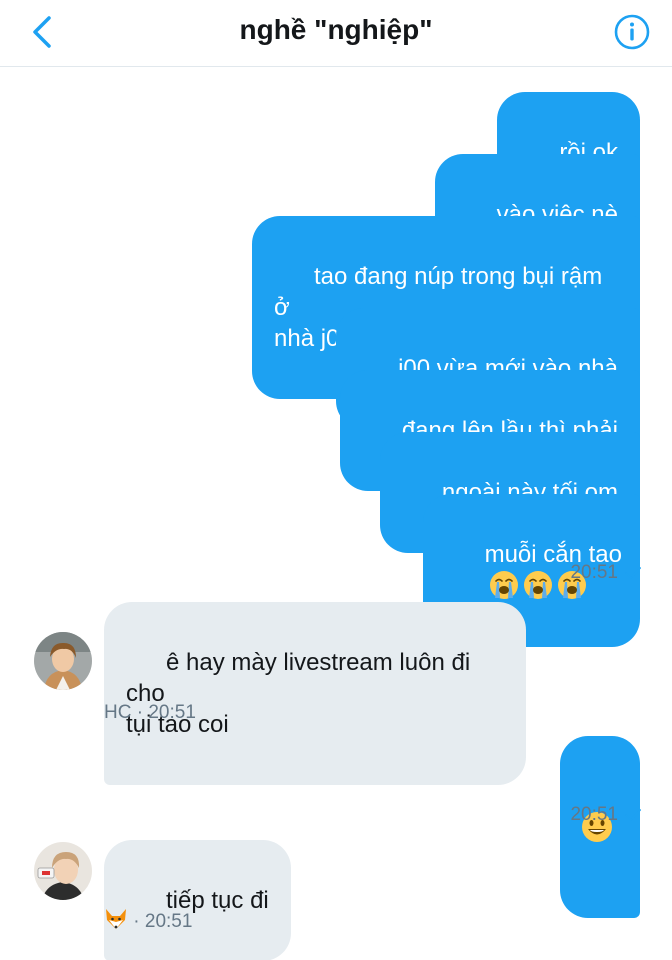  I want to click on conversation-header: nghề "nghiệp", so click(336, 33).